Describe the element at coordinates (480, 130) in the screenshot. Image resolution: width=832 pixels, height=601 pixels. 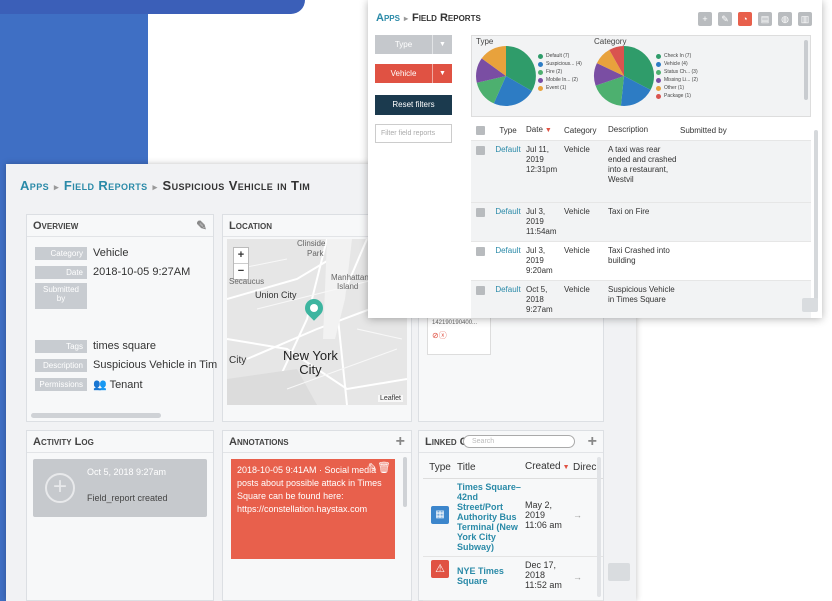
I see `select-all-checkbox` at that location.